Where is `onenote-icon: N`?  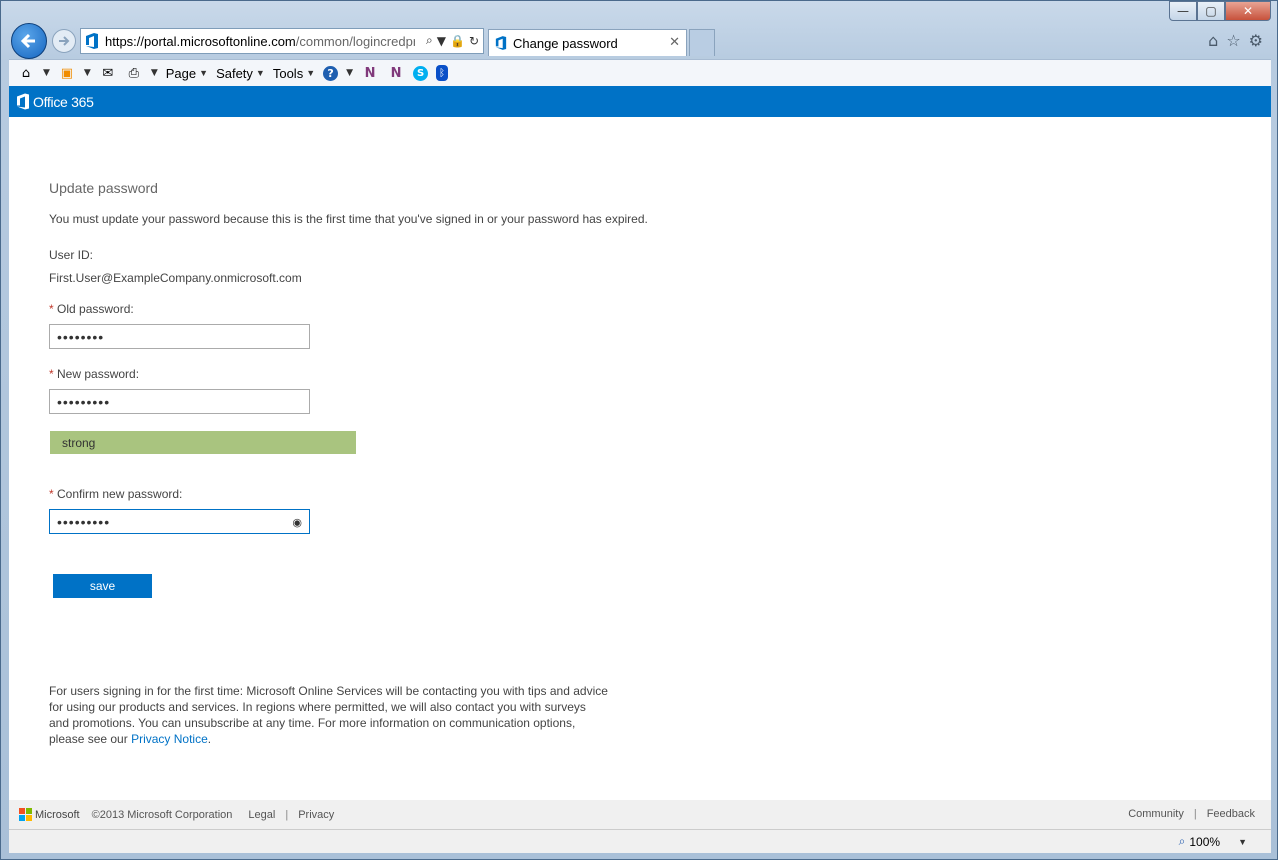 onenote-icon: N is located at coordinates (370, 73).